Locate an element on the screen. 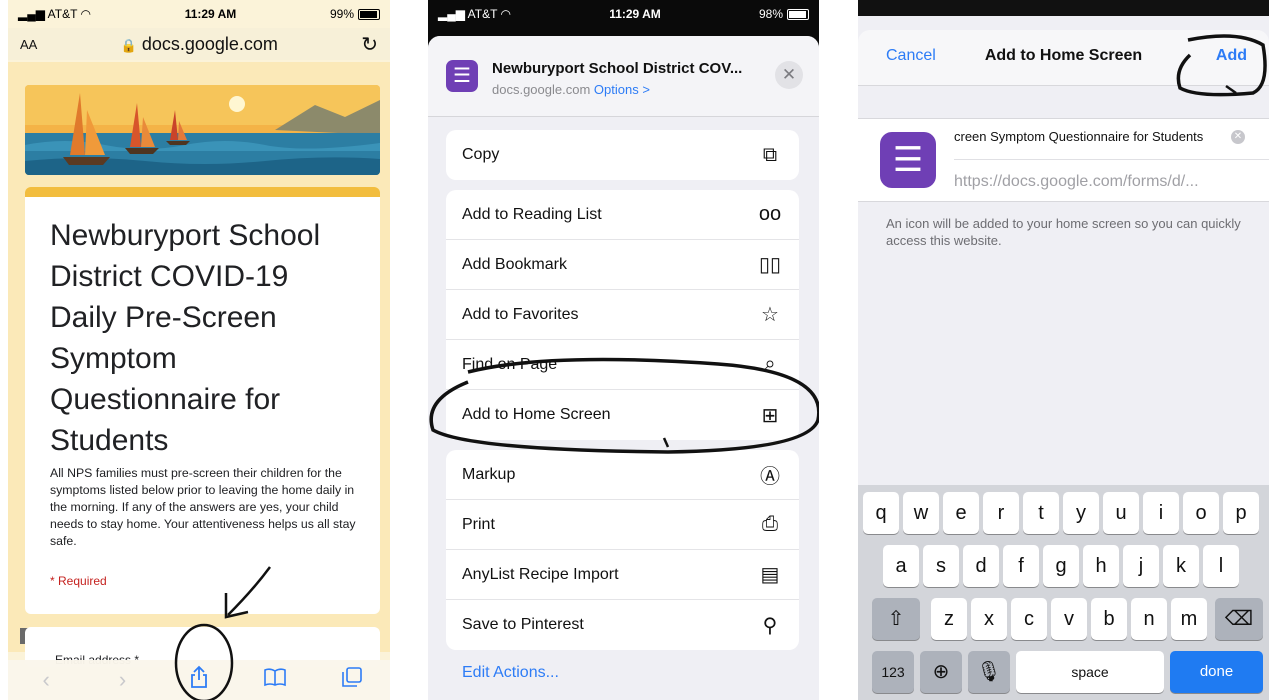  key-g: g is located at coordinates (1061, 566).